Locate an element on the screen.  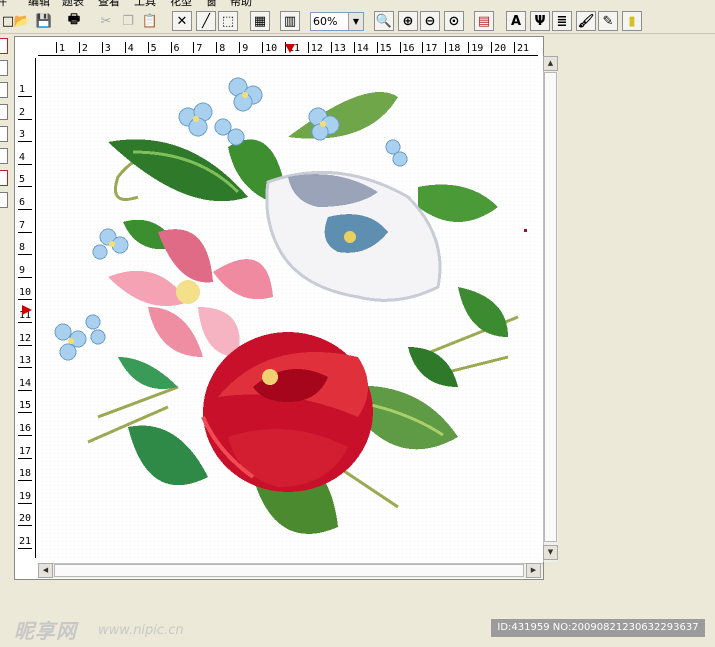
ruler-label: 18 is located at coordinates (25, 474).